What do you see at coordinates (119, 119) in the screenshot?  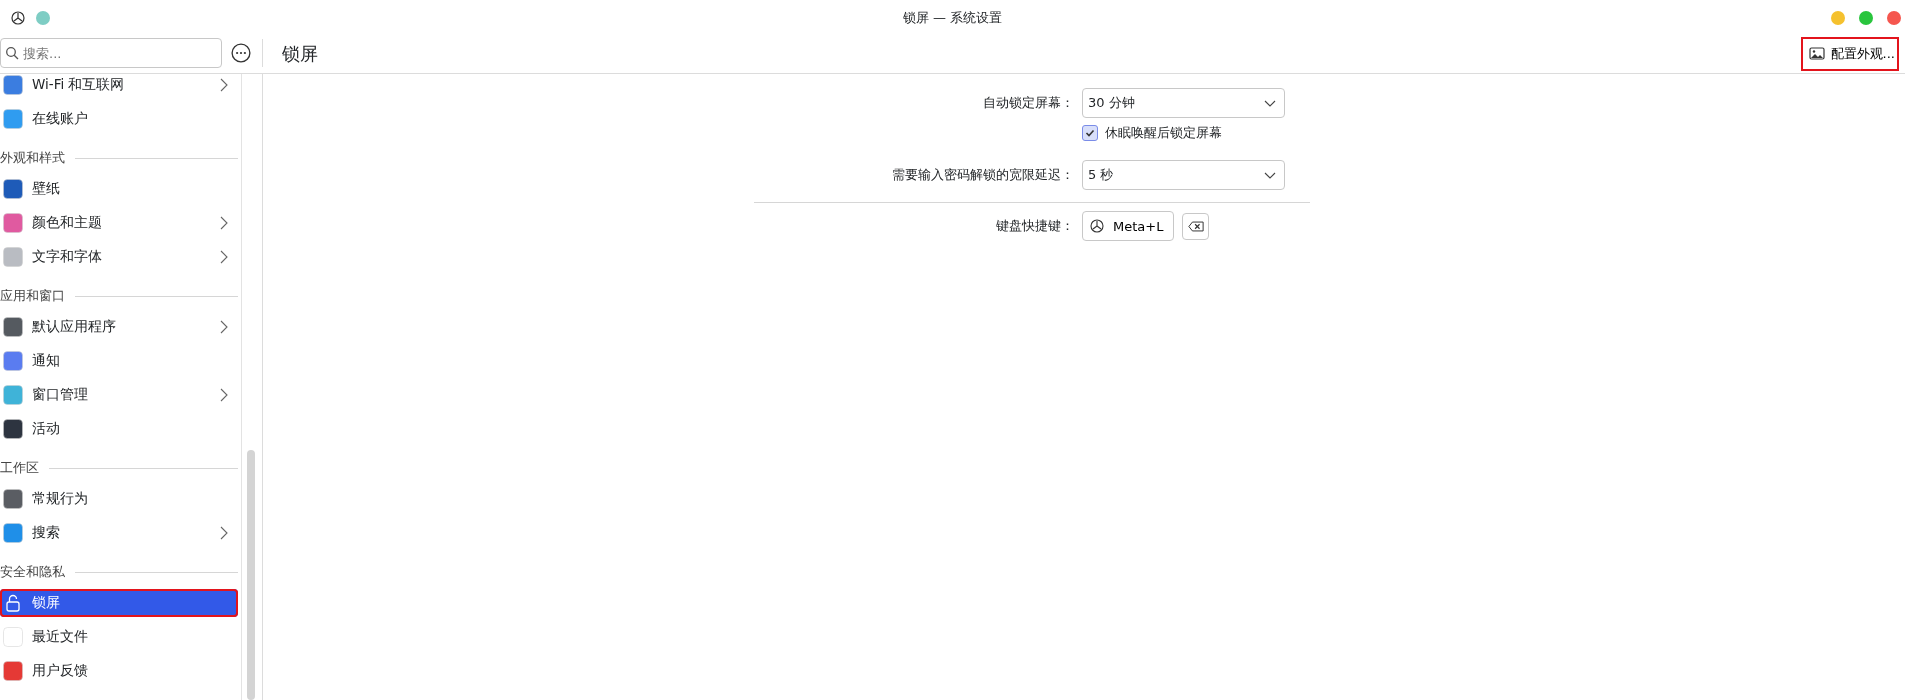 I see `sidebar-item: 在线账户` at bounding box center [119, 119].